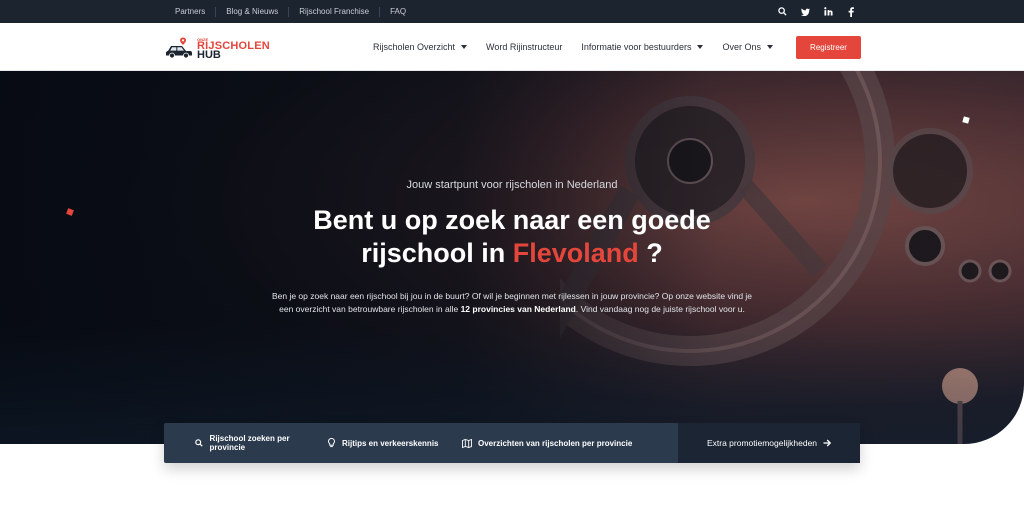 Image resolution: width=1024 pixels, height=517 pixels. What do you see at coordinates (331, 443) in the screenshot?
I see `lightbulb-icon` at bounding box center [331, 443].